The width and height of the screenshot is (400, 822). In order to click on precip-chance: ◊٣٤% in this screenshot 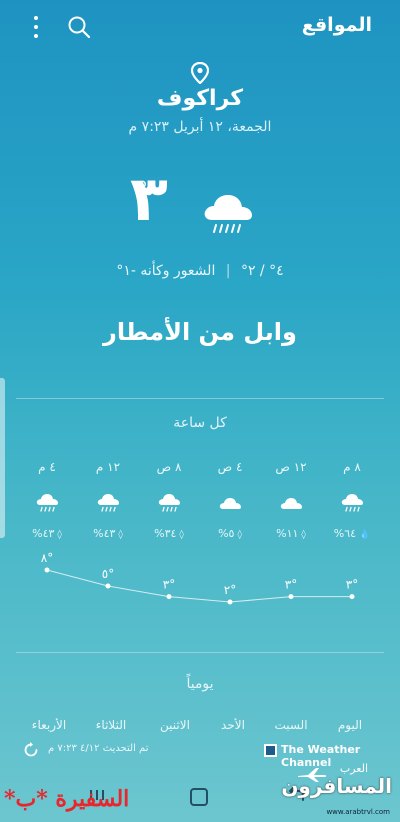, I will do `click(169, 533)`.